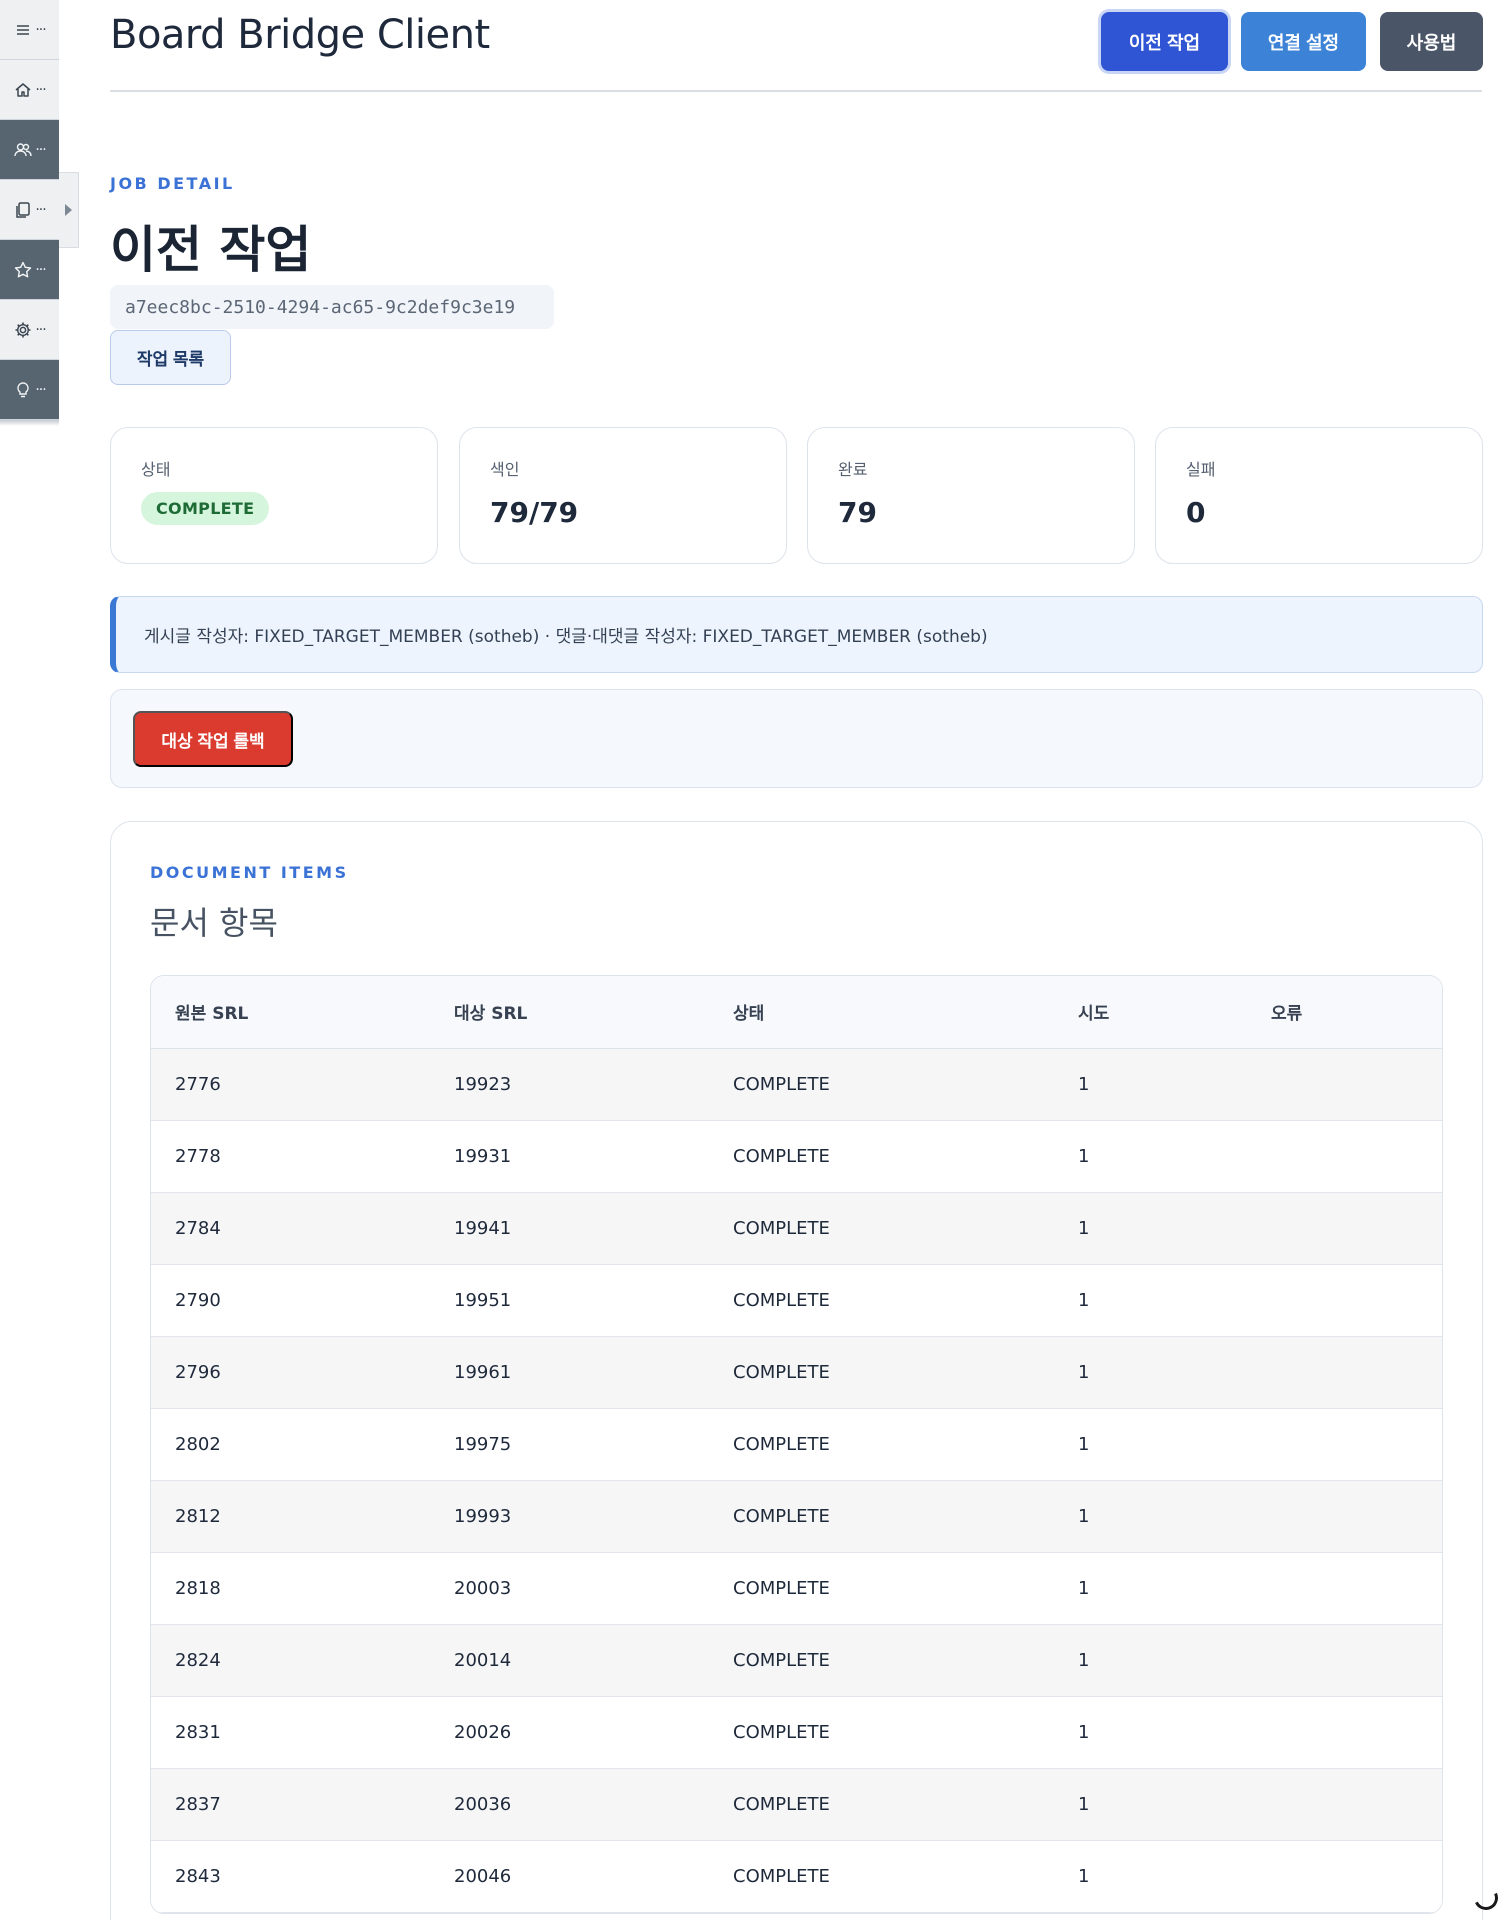 This screenshot has height=1920, width=1505. I want to click on table-row: 2831 20026 COMPLETE 1, so click(796, 1732).